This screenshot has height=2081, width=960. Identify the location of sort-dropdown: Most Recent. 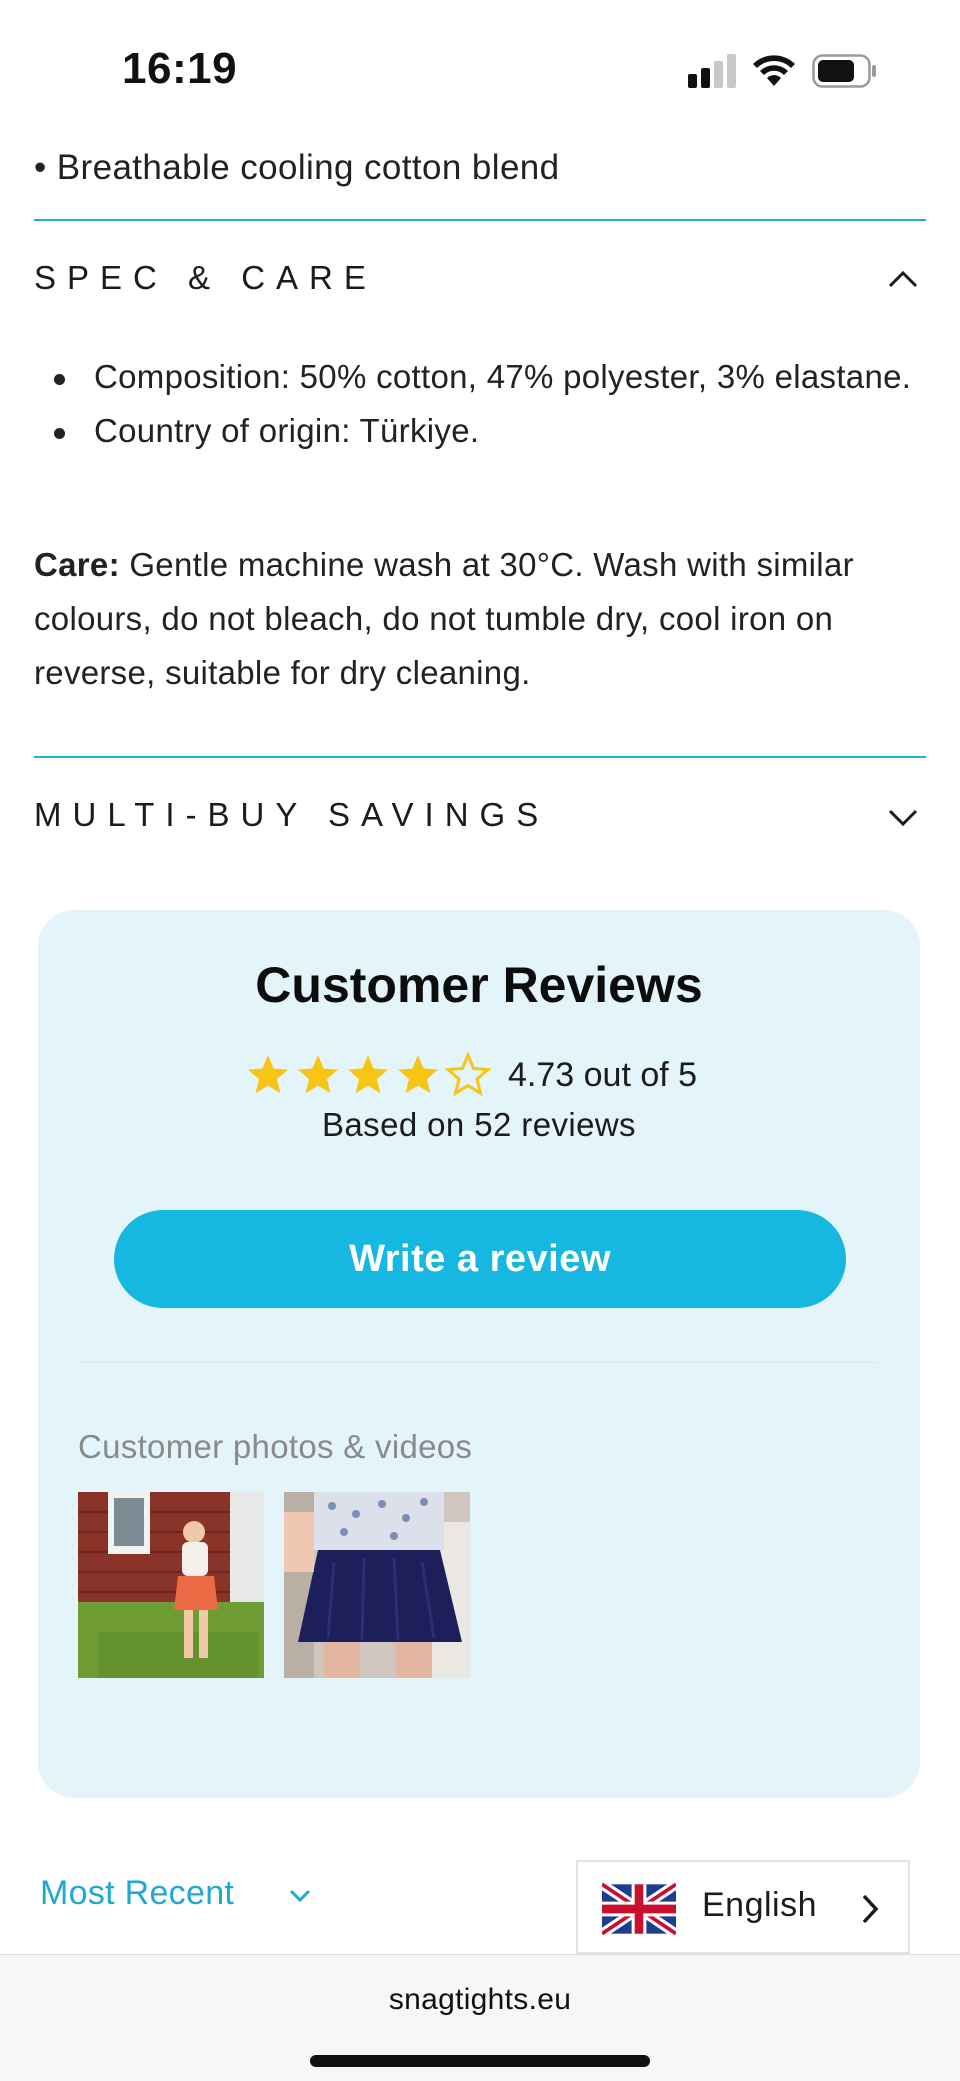
(137, 1893).